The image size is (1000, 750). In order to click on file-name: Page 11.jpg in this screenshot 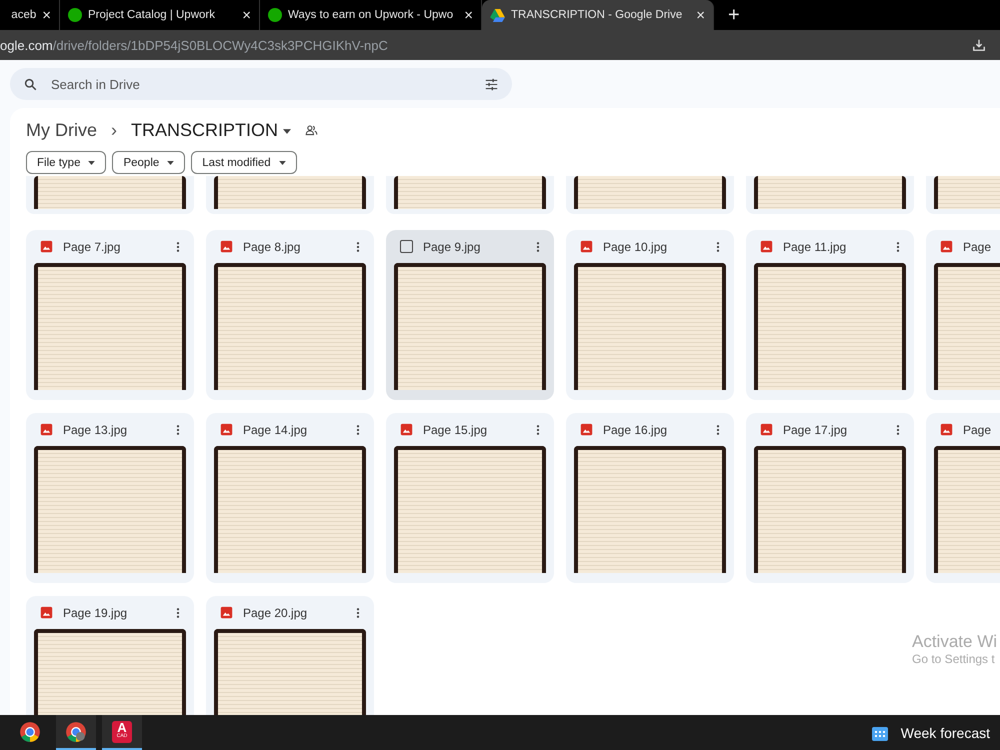, I will do `click(815, 247)`.